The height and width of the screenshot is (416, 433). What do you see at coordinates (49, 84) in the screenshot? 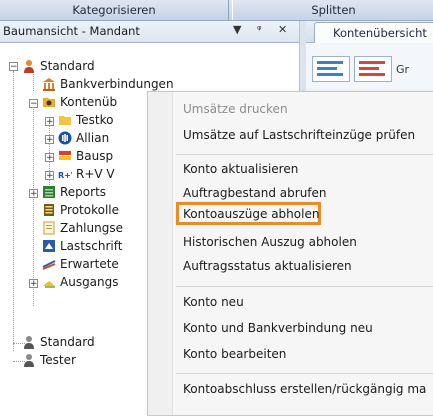
I see `bank-icon` at bounding box center [49, 84].